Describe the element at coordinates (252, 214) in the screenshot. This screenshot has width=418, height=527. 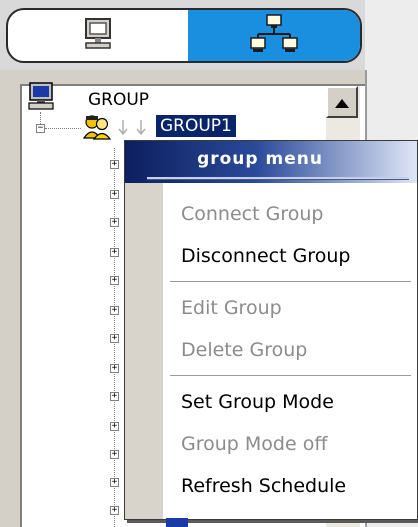
I see `menu-item-connect-group: Connect Group` at that location.